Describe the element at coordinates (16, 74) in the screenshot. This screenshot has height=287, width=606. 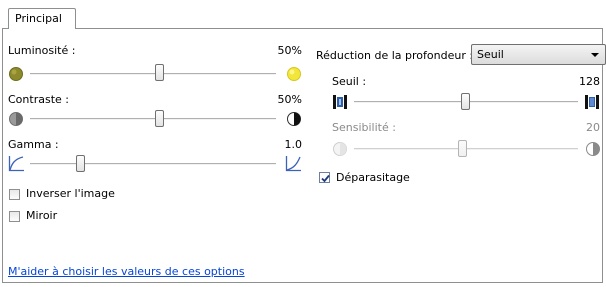
I see `dim-sun-icon` at that location.